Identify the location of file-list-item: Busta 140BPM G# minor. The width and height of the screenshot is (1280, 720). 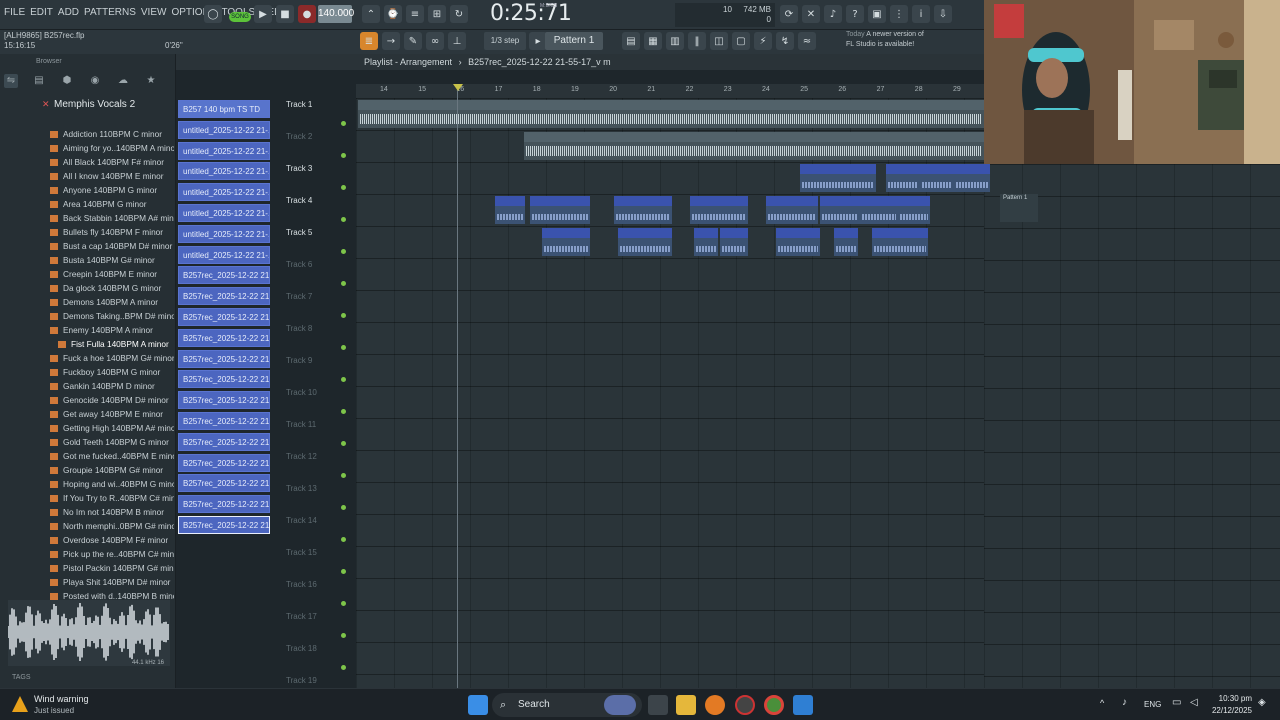
(112, 260).